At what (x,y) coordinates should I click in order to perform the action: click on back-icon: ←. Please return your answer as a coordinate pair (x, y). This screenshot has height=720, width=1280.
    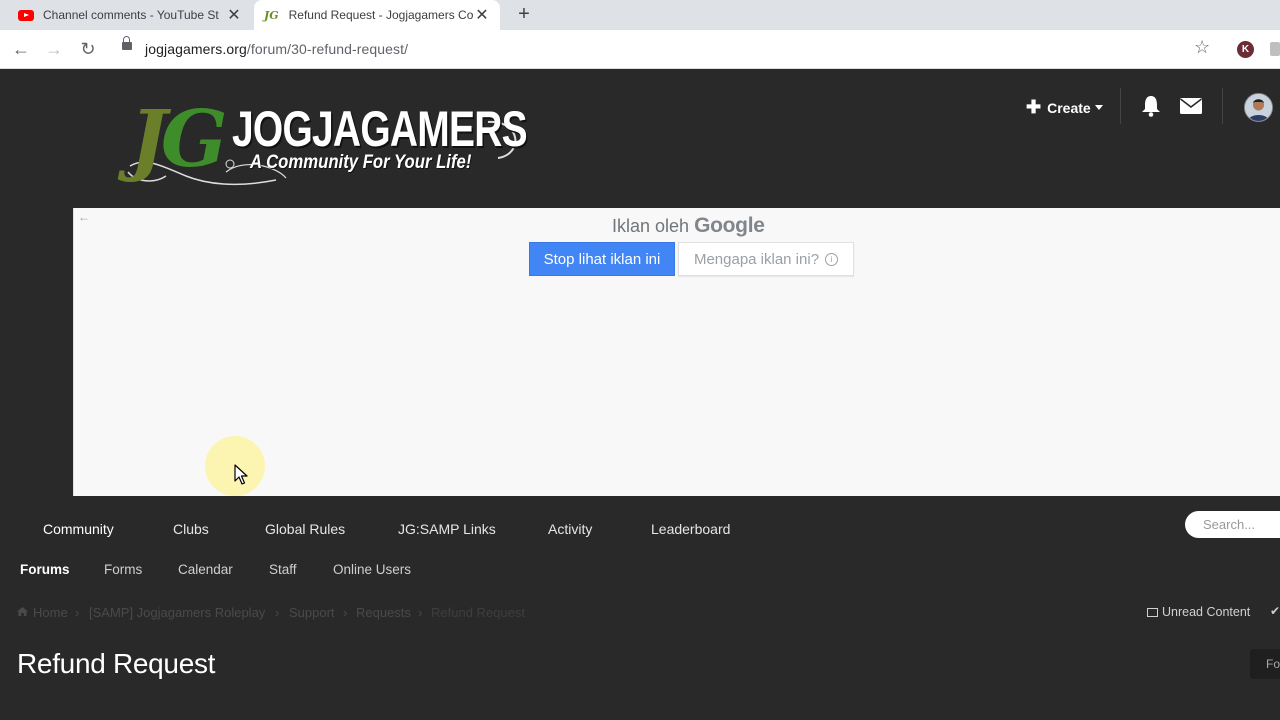
    Looking at the image, I should click on (21, 49).